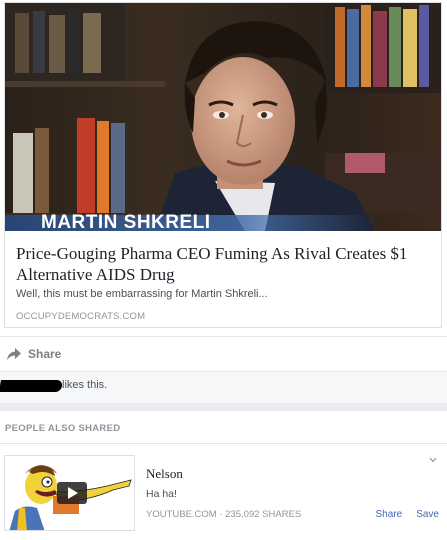  What do you see at coordinates (223, 427) in the screenshot?
I see `people-also-shared-header: PEOPLE ALSO SHARED` at bounding box center [223, 427].